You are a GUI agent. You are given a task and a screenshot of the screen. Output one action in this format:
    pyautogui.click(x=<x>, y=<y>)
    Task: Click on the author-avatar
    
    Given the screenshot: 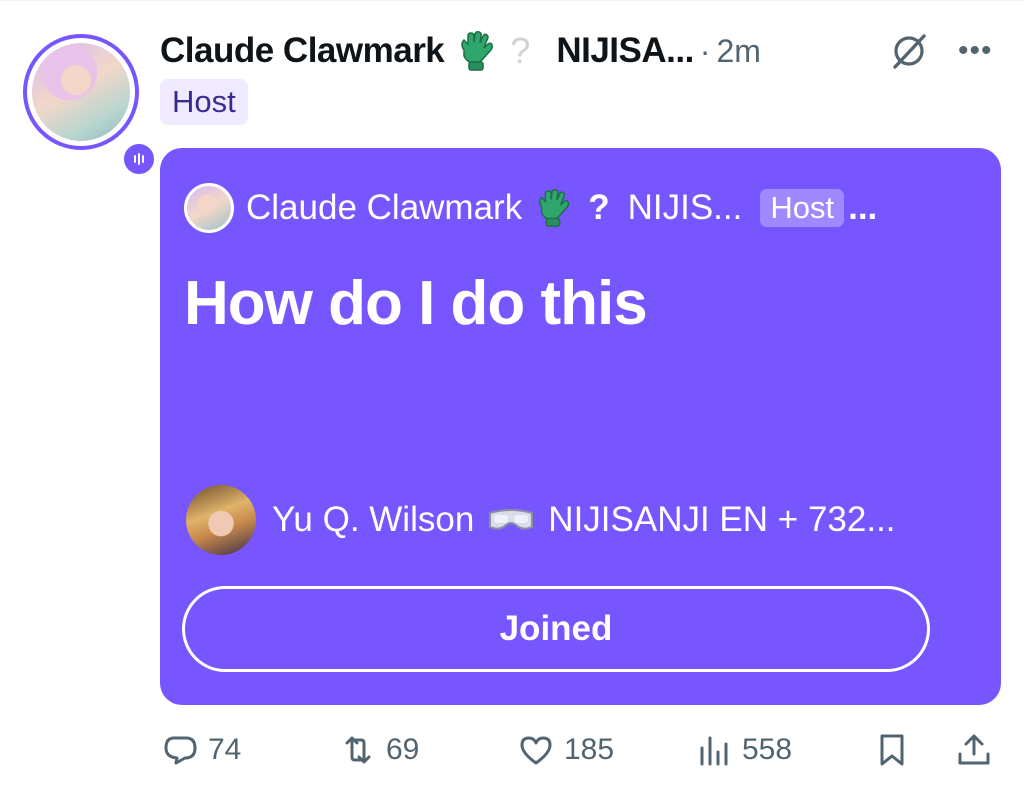 What is the action you would take?
    pyautogui.click(x=90, y=106)
    